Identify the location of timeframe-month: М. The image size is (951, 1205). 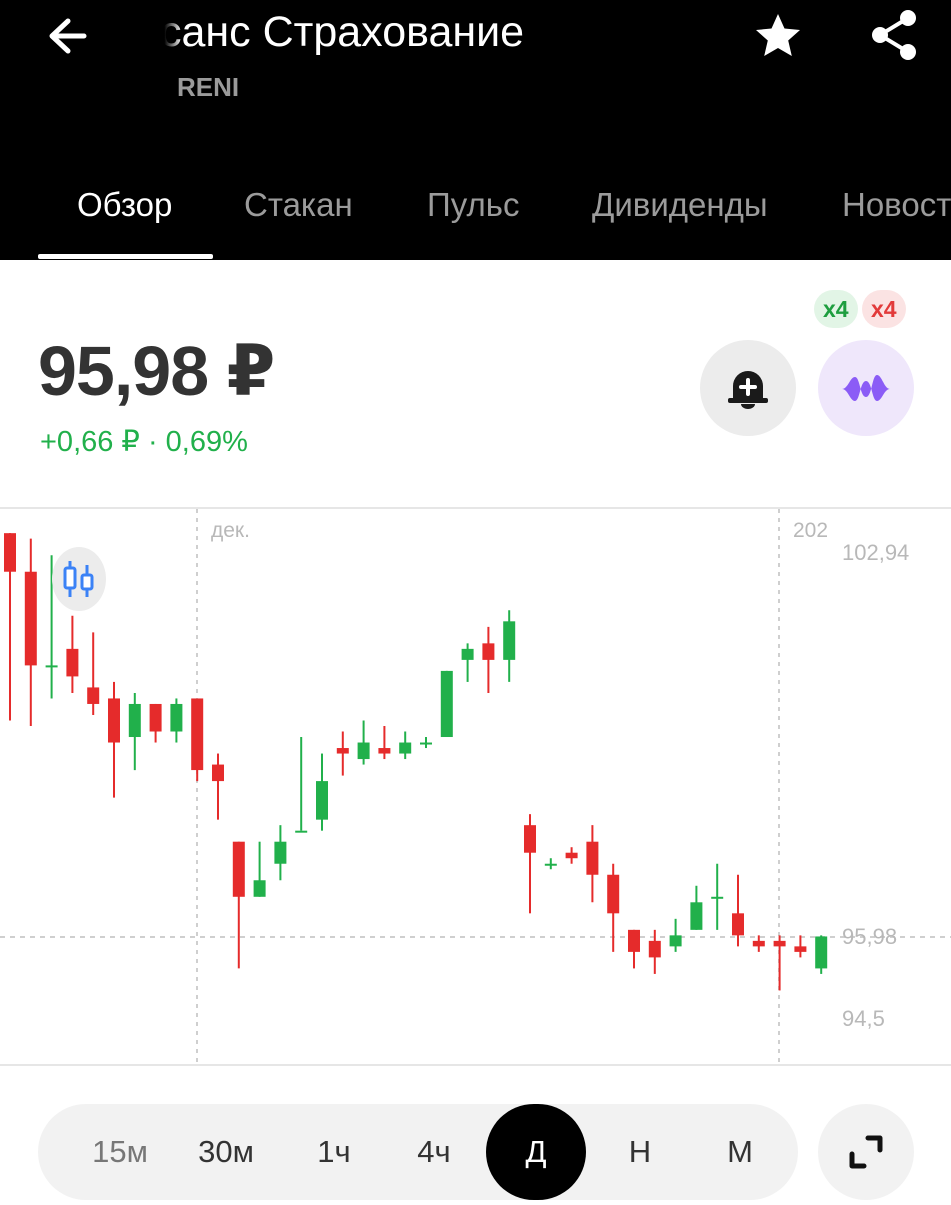
(740, 1152).